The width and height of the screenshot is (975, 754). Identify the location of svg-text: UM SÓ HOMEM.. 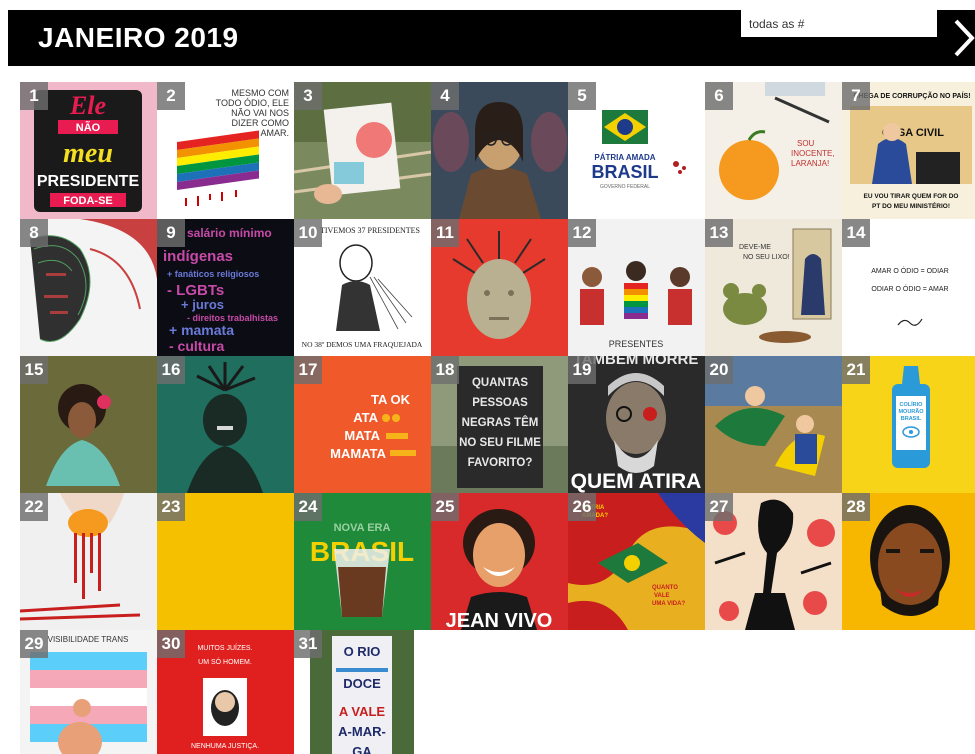
(225, 661).